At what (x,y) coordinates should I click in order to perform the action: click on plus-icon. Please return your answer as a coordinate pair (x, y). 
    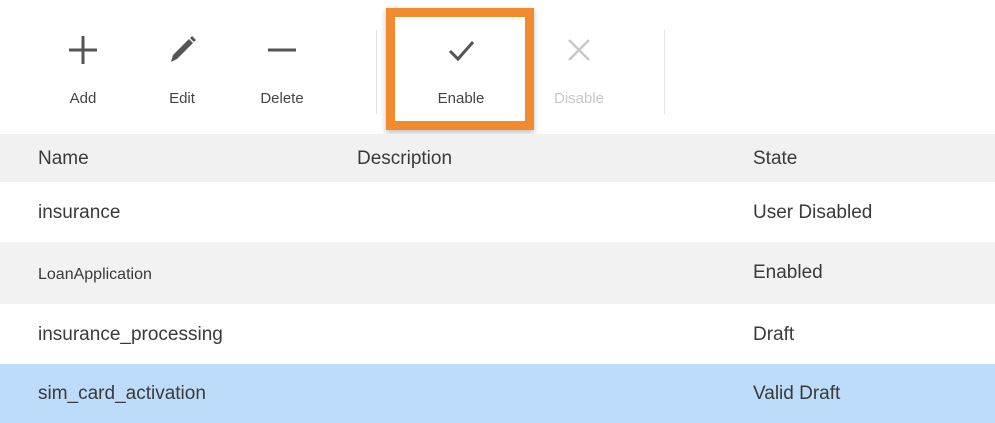
    Looking at the image, I should click on (83, 50).